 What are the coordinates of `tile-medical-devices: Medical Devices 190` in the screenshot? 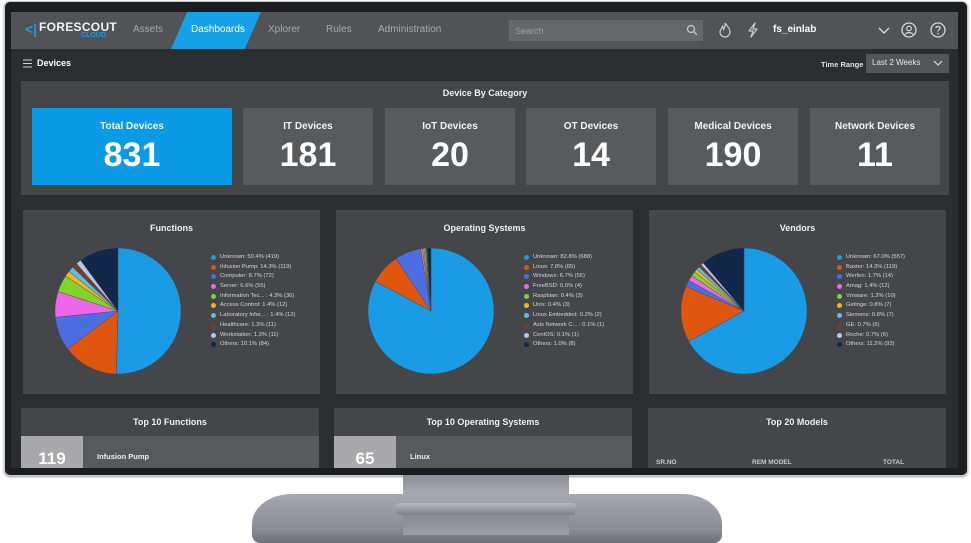 It's located at (733, 146).